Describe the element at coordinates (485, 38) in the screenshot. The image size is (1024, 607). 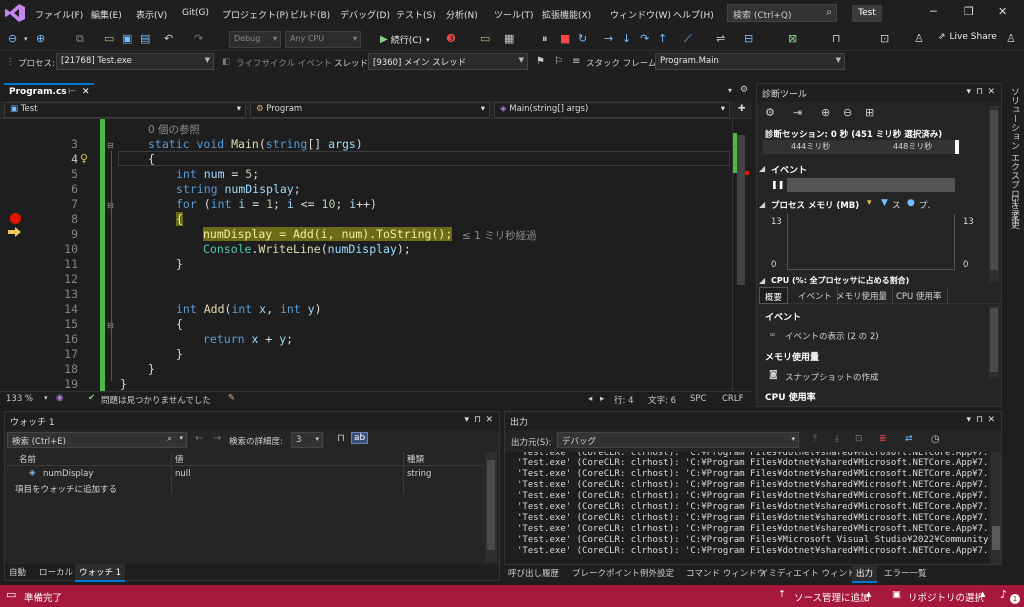
I see `browser-link-icon: ▭` at that location.